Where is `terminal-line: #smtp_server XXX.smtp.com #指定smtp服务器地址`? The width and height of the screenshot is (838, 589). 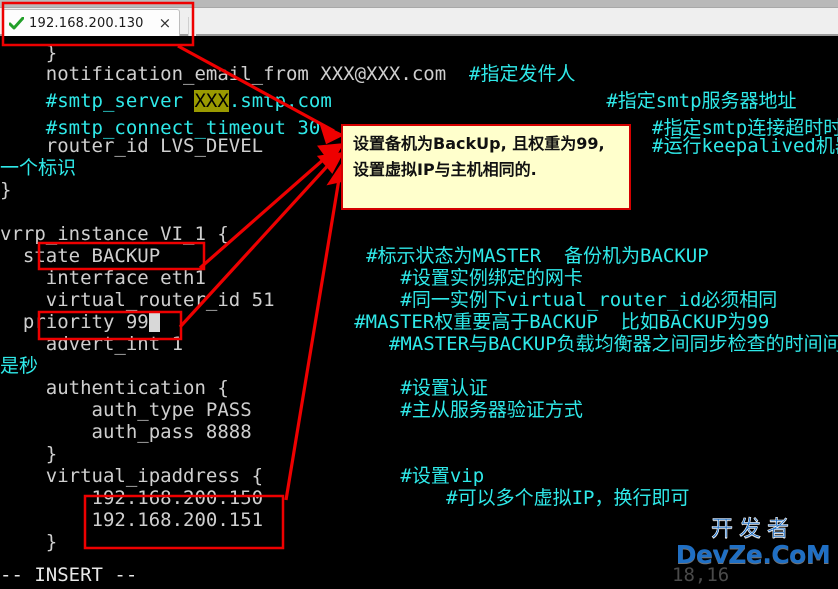
terminal-line: #smtp_server XXX.smtp.com #指定smtp服务器地址 is located at coordinates (421, 101).